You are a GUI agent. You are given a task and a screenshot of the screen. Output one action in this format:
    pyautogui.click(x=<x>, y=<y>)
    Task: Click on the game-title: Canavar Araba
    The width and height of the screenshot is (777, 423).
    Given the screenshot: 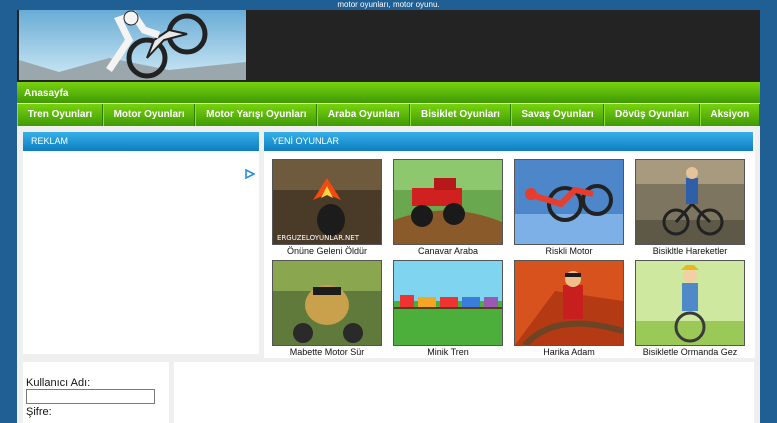 What is the action you would take?
    pyautogui.click(x=448, y=251)
    